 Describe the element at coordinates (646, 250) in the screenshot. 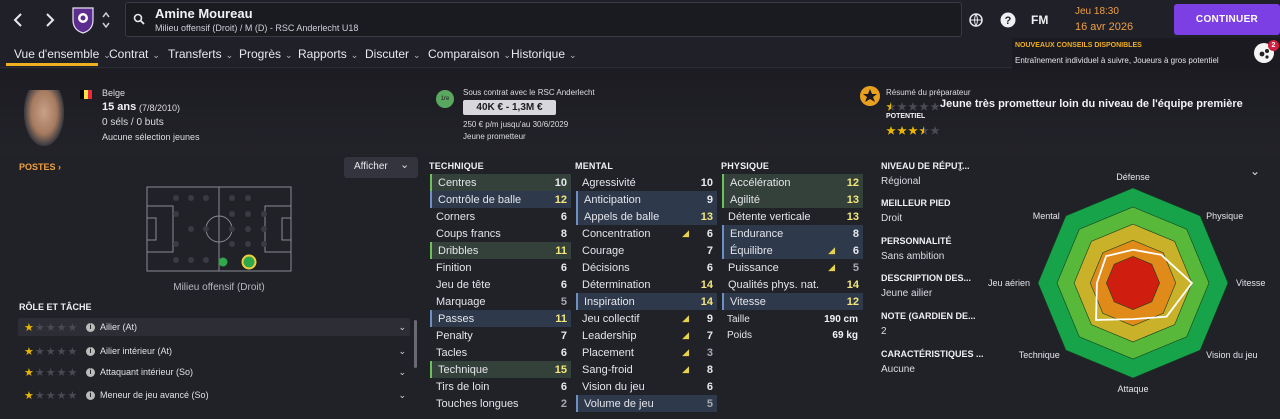

I see `attribute-row: Courage 7` at that location.